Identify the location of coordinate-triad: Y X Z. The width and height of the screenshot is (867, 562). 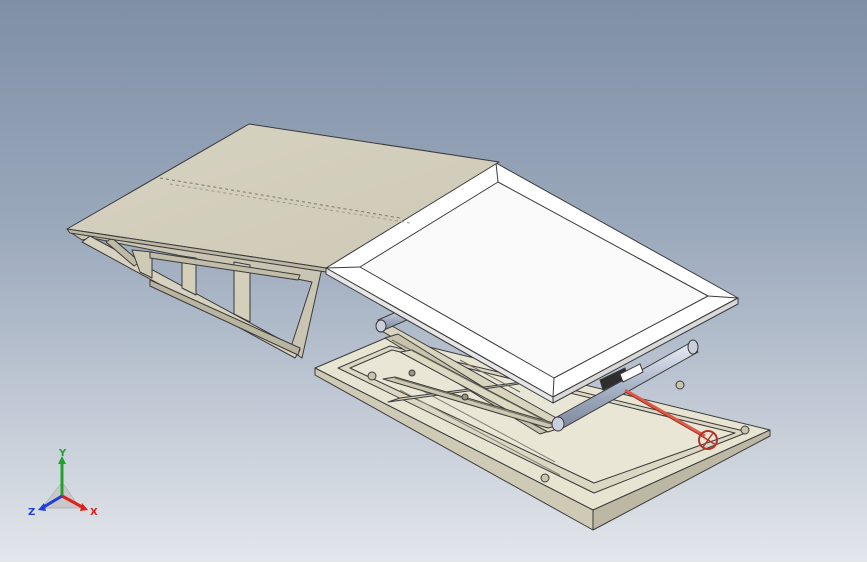
(67, 486).